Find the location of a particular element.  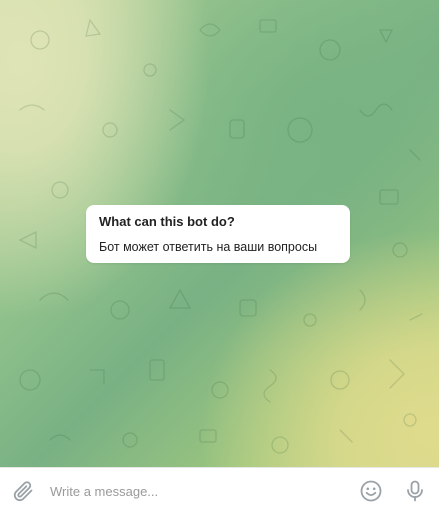

bot-info-title: What can this bot do? is located at coordinates (167, 221).